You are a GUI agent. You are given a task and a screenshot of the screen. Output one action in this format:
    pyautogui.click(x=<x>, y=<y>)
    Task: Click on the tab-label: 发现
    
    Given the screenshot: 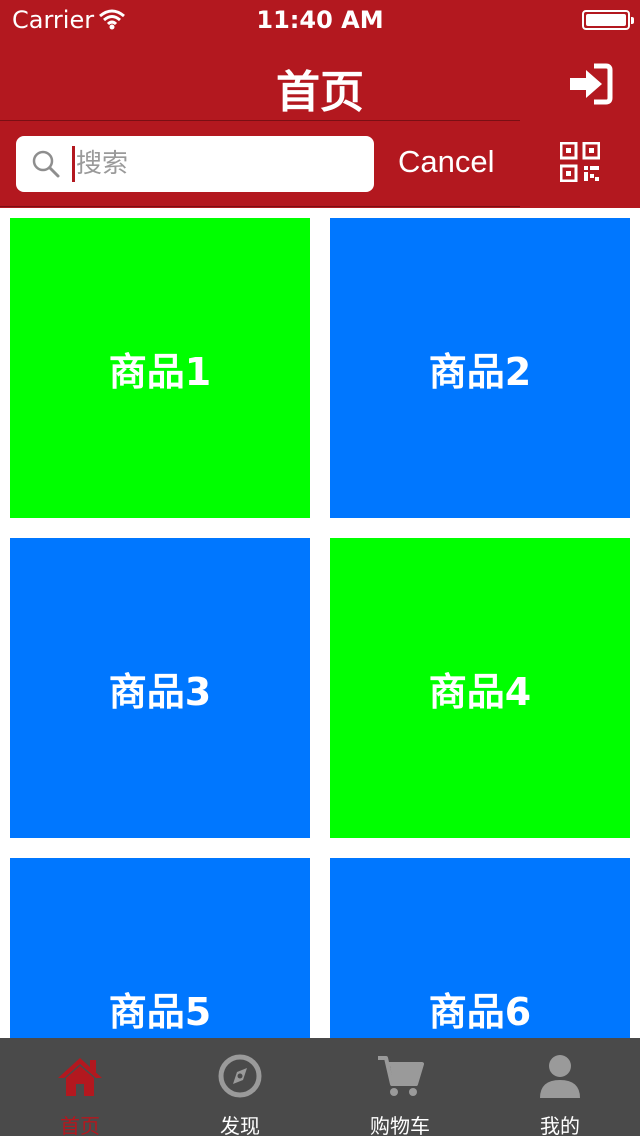 What is the action you would take?
    pyautogui.click(x=240, y=1126)
    